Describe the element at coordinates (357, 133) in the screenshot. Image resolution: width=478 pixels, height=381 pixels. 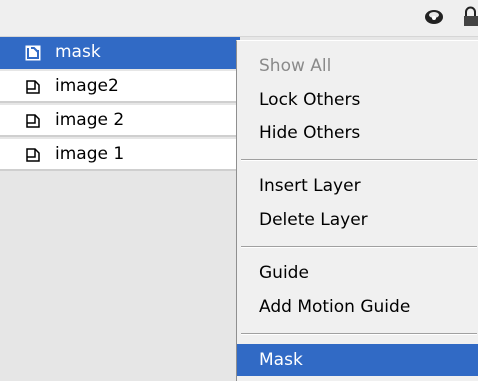
I see `menu-item-hide-others: Hide Others` at that location.